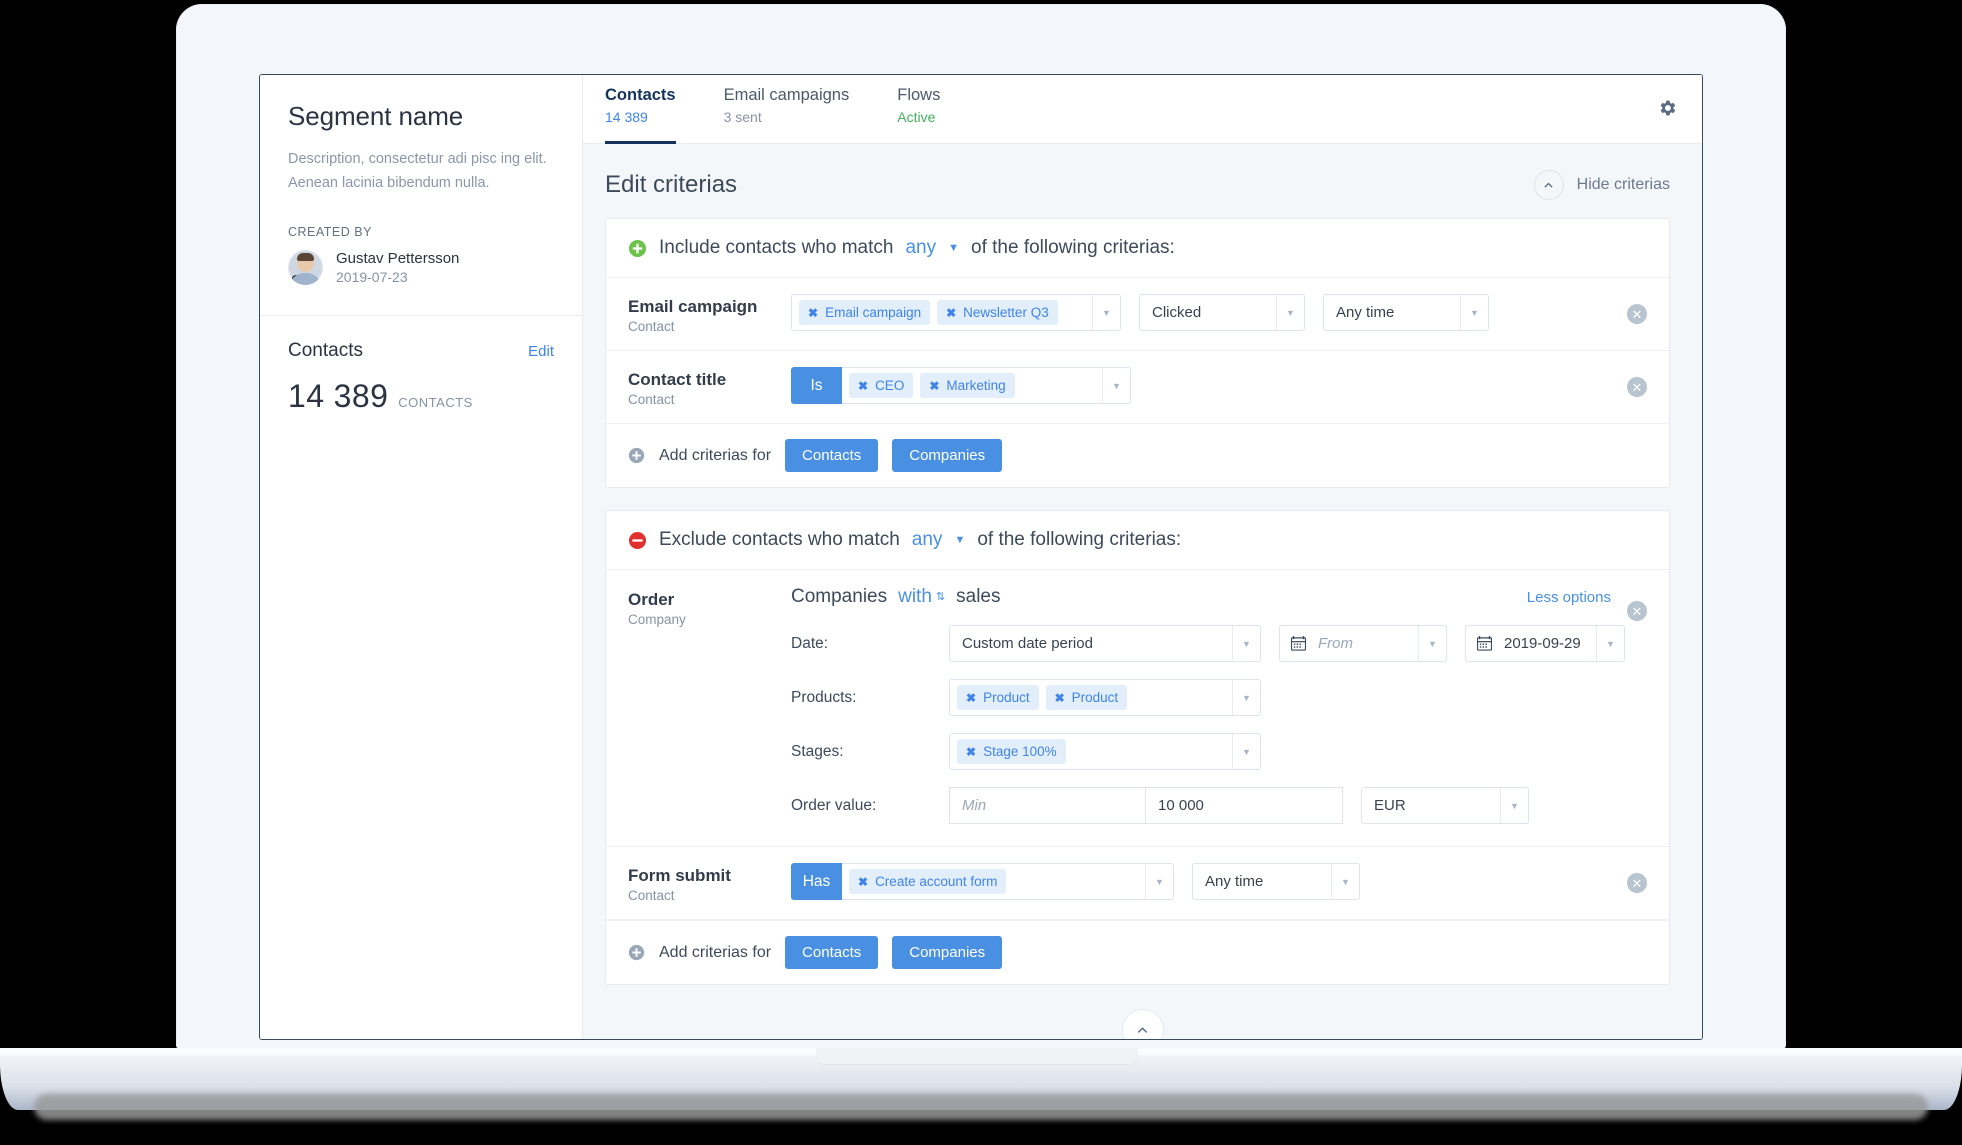  Describe the element at coordinates (626, 117) in the screenshot. I see `tab-contacts-sub: 14 389` at that location.